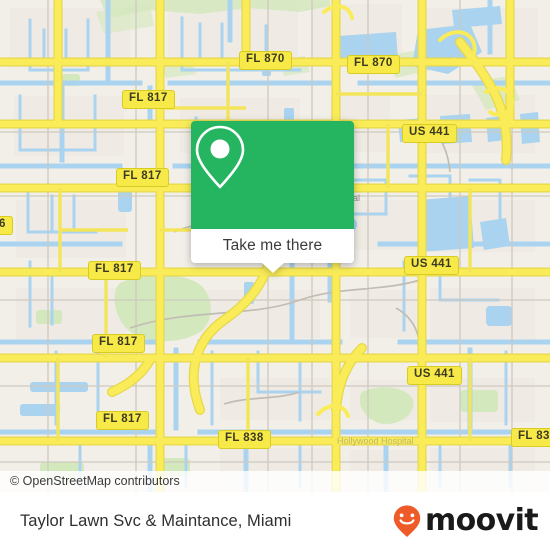  What do you see at coordinates (272, 268) in the screenshot?
I see `callout-pointer` at bounding box center [272, 268].